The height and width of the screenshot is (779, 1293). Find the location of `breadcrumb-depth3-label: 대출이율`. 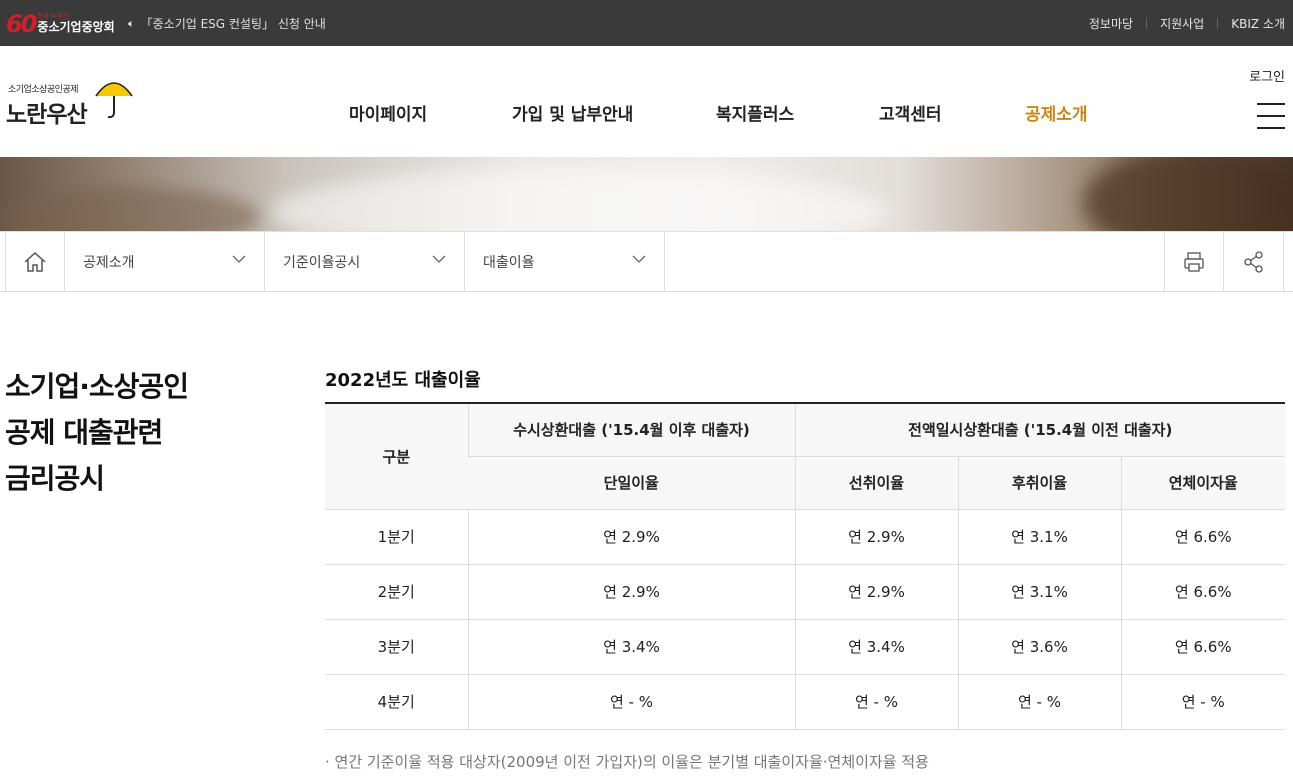

breadcrumb-depth3-label: 대출이율 is located at coordinates (509, 262).